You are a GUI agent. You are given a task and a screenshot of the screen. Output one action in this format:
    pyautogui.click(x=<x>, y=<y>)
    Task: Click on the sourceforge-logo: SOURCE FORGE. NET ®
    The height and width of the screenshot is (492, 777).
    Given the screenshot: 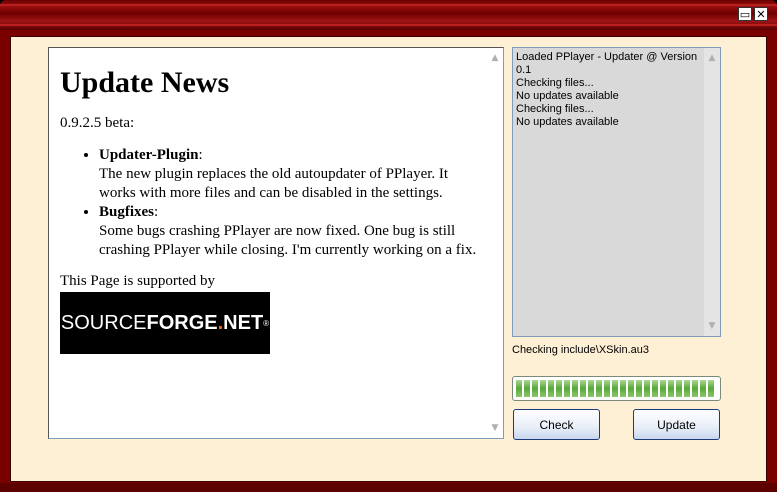 What is the action you would take?
    pyautogui.click(x=165, y=323)
    